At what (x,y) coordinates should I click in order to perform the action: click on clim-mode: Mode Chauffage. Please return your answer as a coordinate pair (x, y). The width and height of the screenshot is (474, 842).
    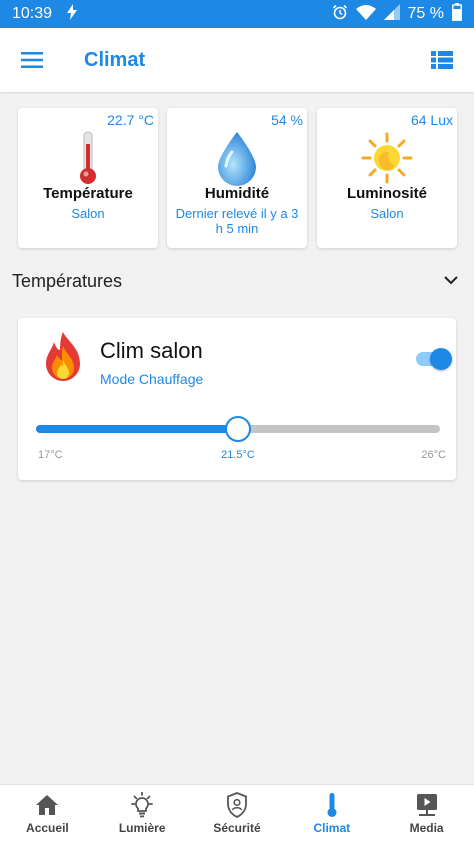
    Looking at the image, I should click on (152, 379).